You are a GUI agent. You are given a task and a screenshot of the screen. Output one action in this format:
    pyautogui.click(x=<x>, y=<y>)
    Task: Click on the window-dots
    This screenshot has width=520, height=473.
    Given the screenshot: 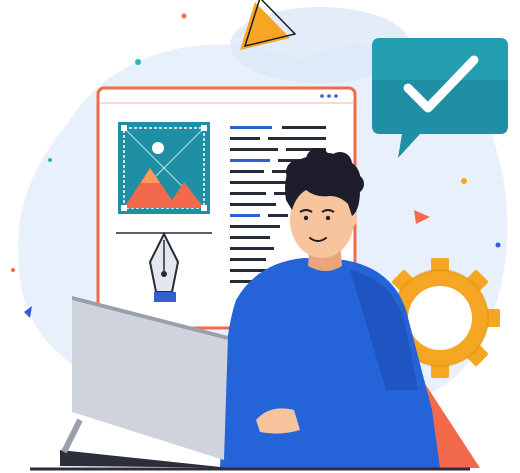 What is the action you would take?
    pyautogui.click(x=329, y=96)
    